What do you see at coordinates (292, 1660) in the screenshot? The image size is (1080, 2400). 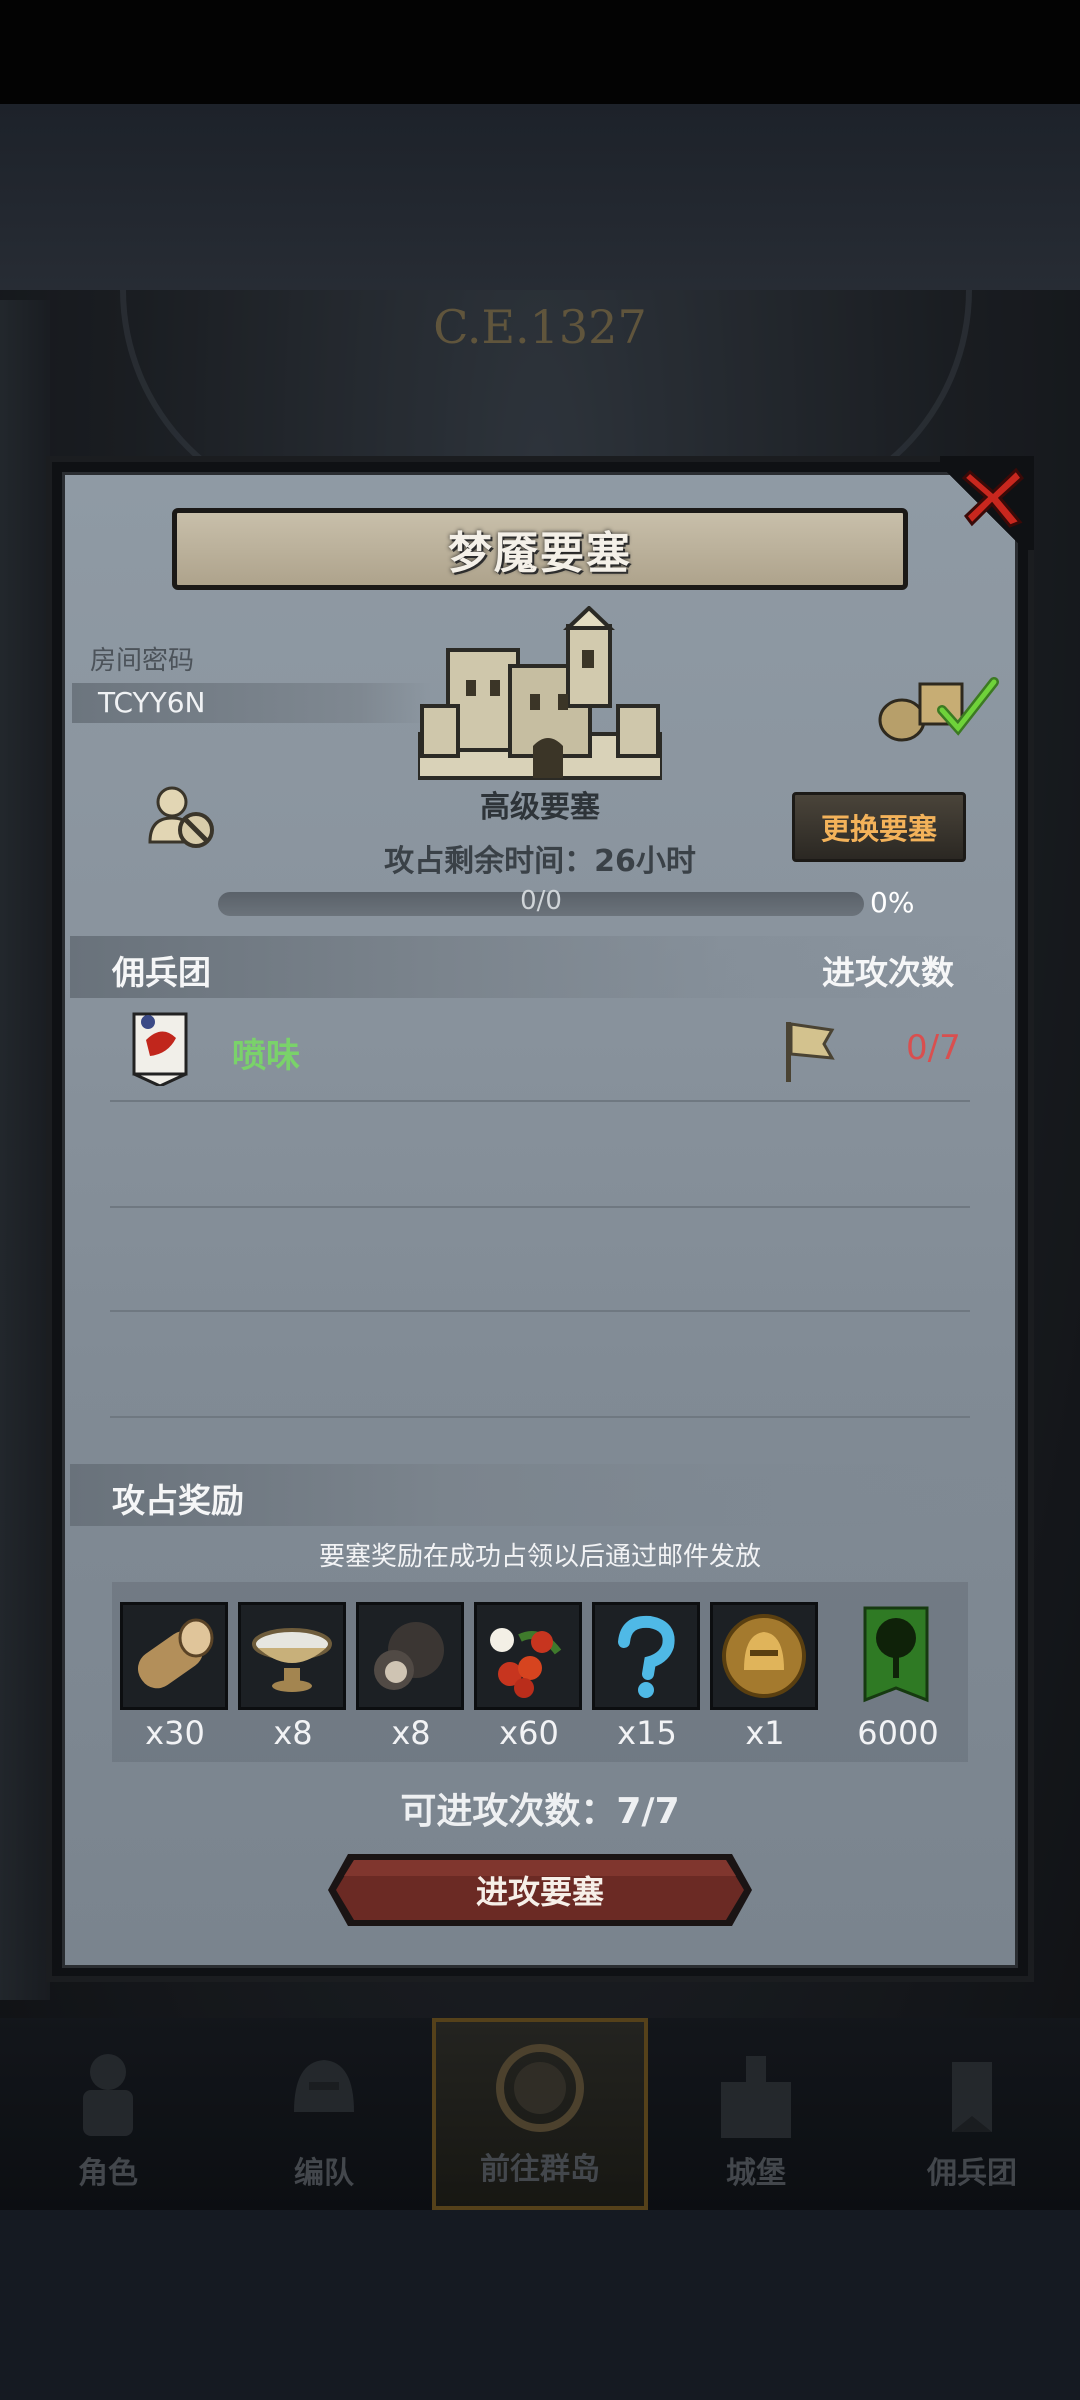 I see `bowl-icon` at bounding box center [292, 1660].